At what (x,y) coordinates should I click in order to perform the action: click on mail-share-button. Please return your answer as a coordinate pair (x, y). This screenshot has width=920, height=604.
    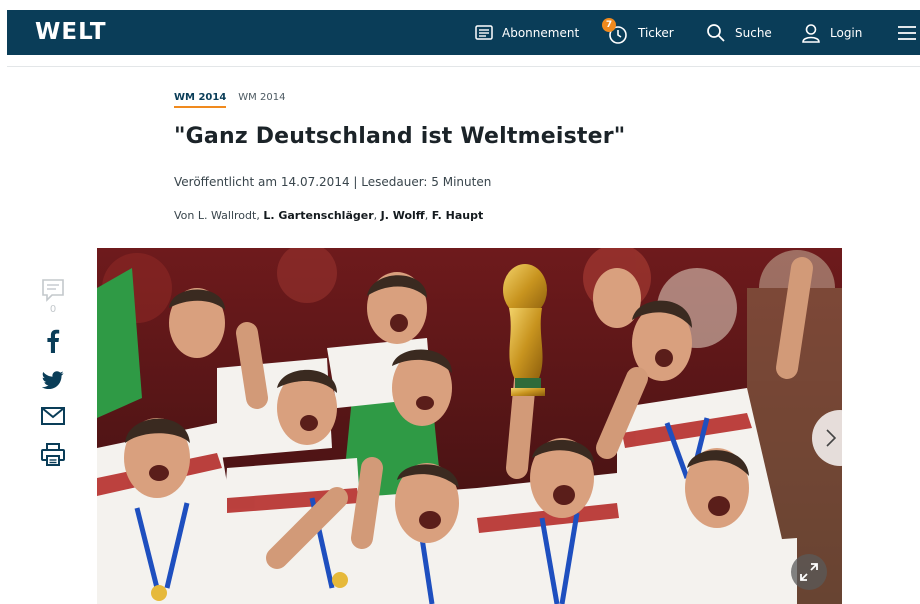
    Looking at the image, I should click on (53, 418).